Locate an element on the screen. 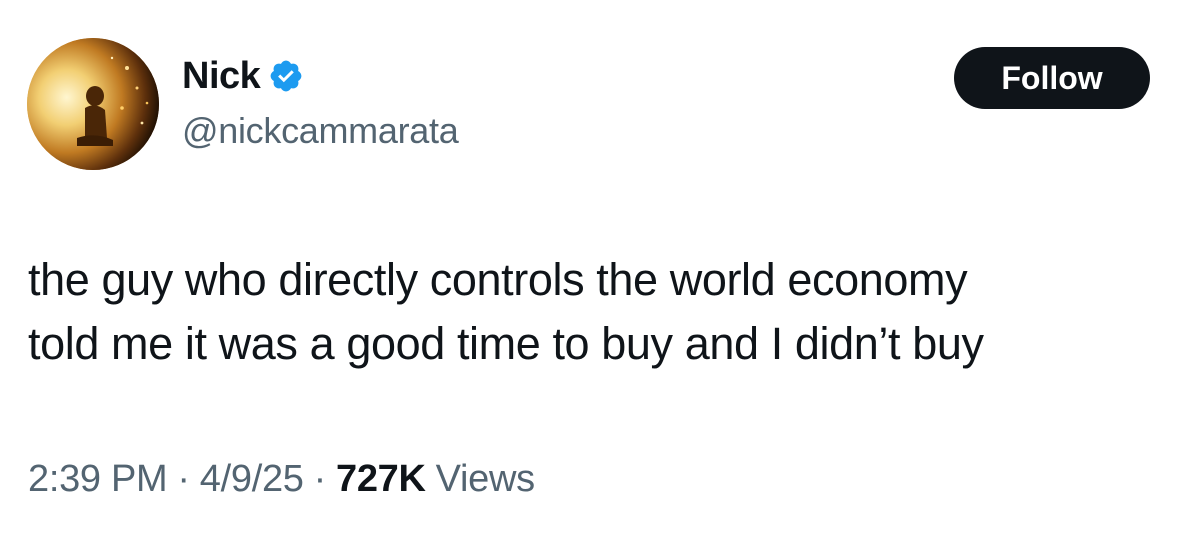  tweet-date: 4/9/25 is located at coordinates (252, 479).